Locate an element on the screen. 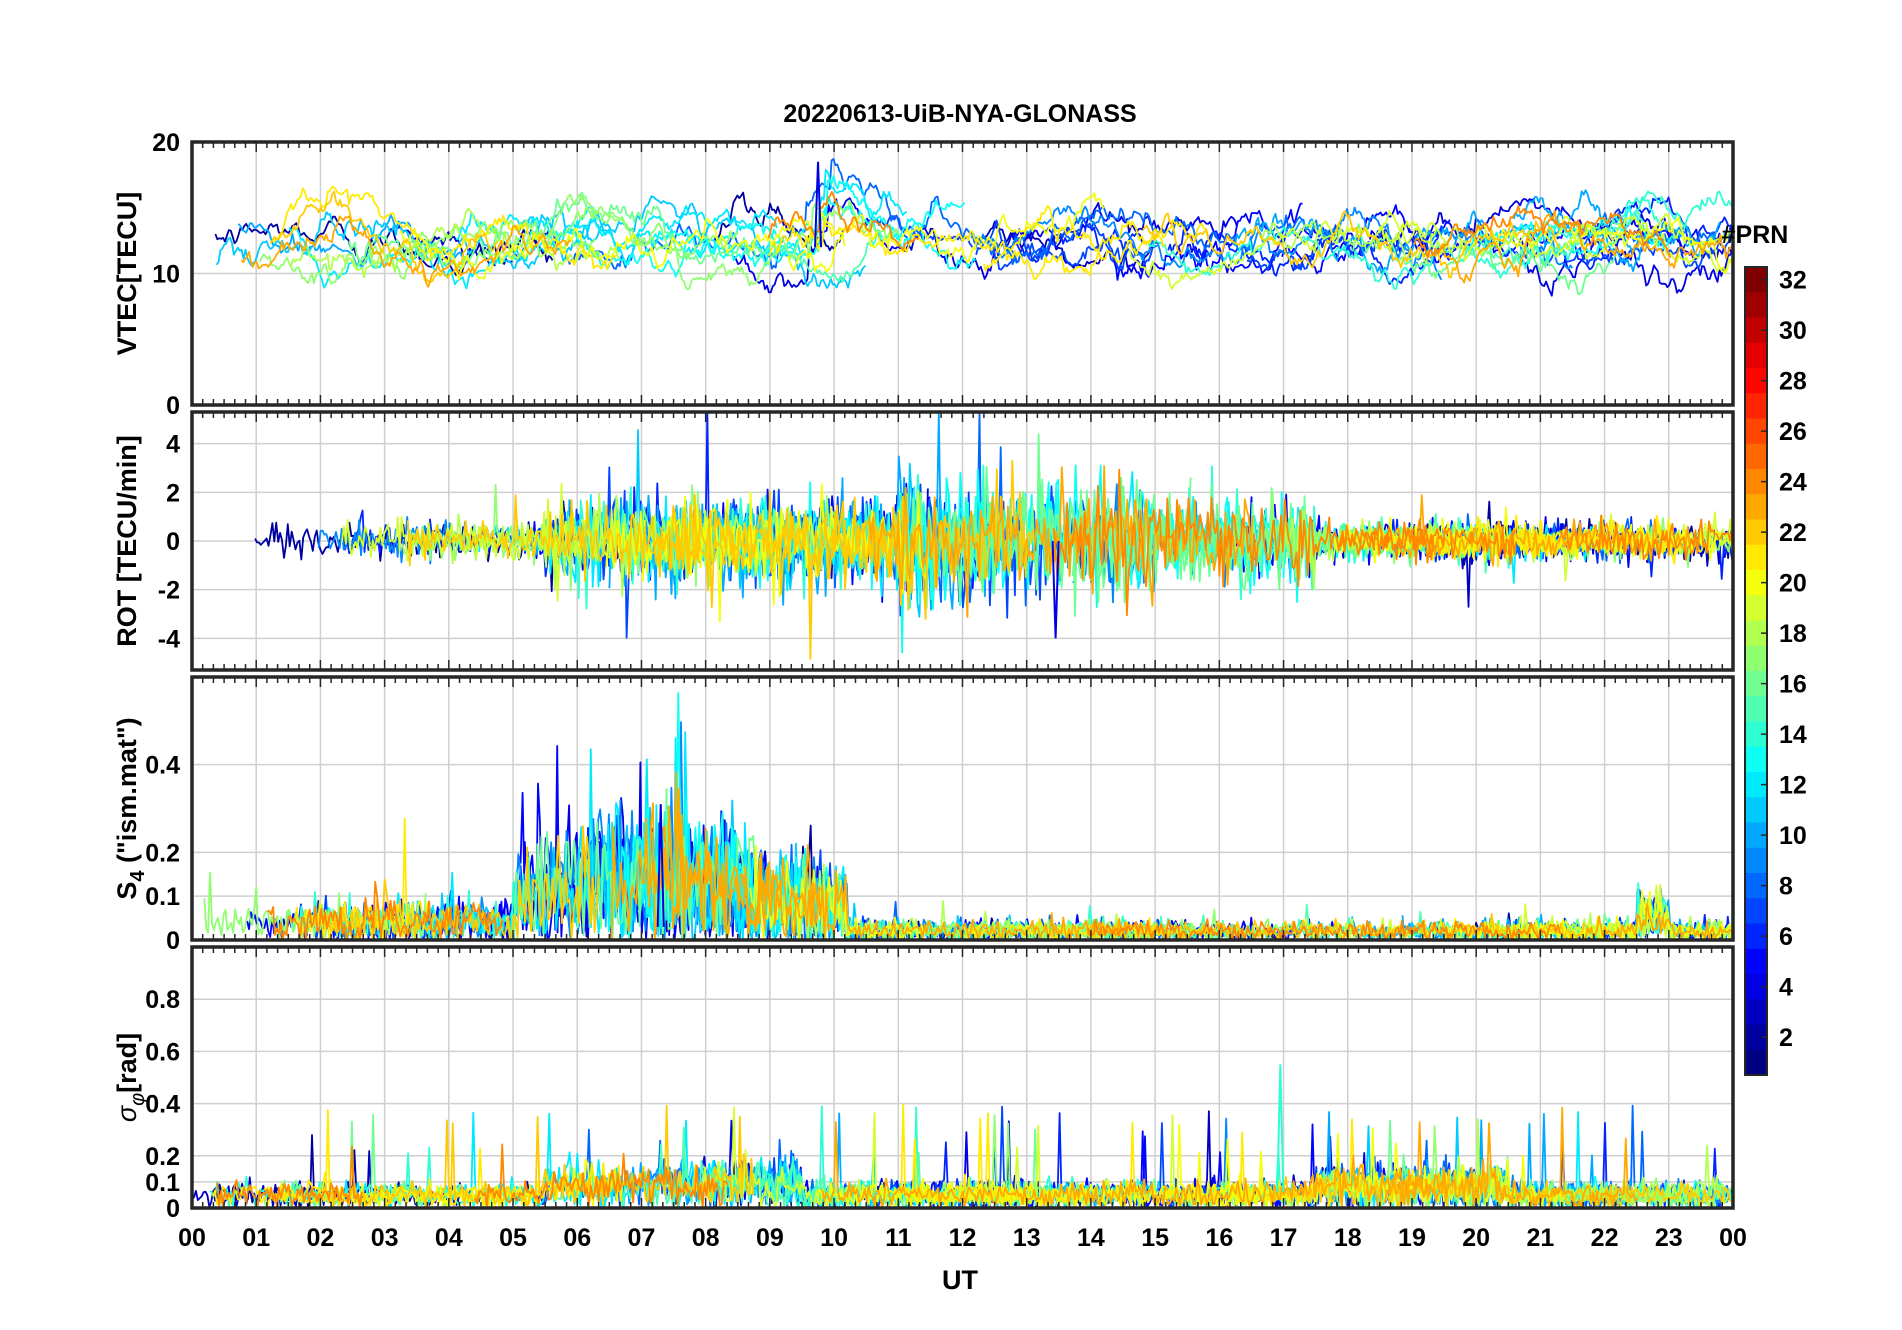 Image resolution: width=1902 pixels, height=1330 pixels. x-tick-label: 19 is located at coordinates (1412, 1238).